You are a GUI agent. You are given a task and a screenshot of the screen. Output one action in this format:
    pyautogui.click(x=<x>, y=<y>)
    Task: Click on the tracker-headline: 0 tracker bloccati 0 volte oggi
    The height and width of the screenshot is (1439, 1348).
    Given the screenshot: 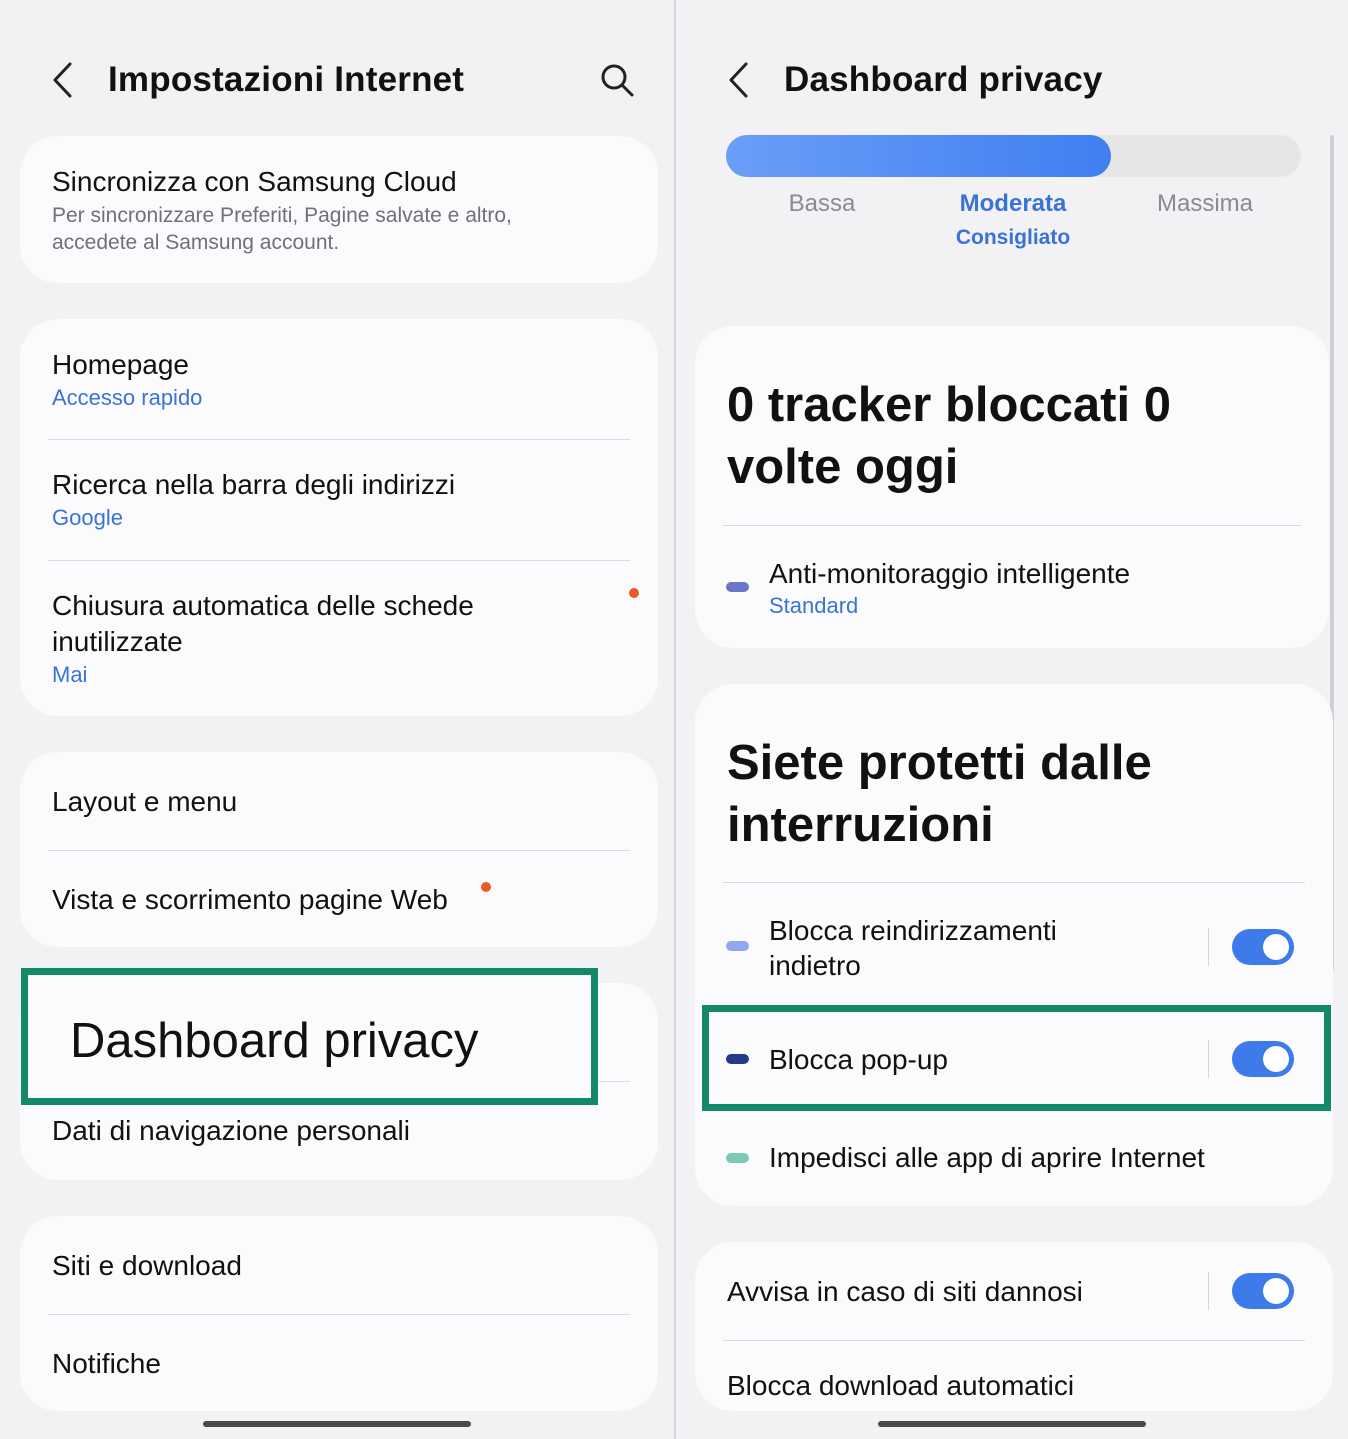 What is the action you would take?
    pyautogui.click(x=949, y=436)
    